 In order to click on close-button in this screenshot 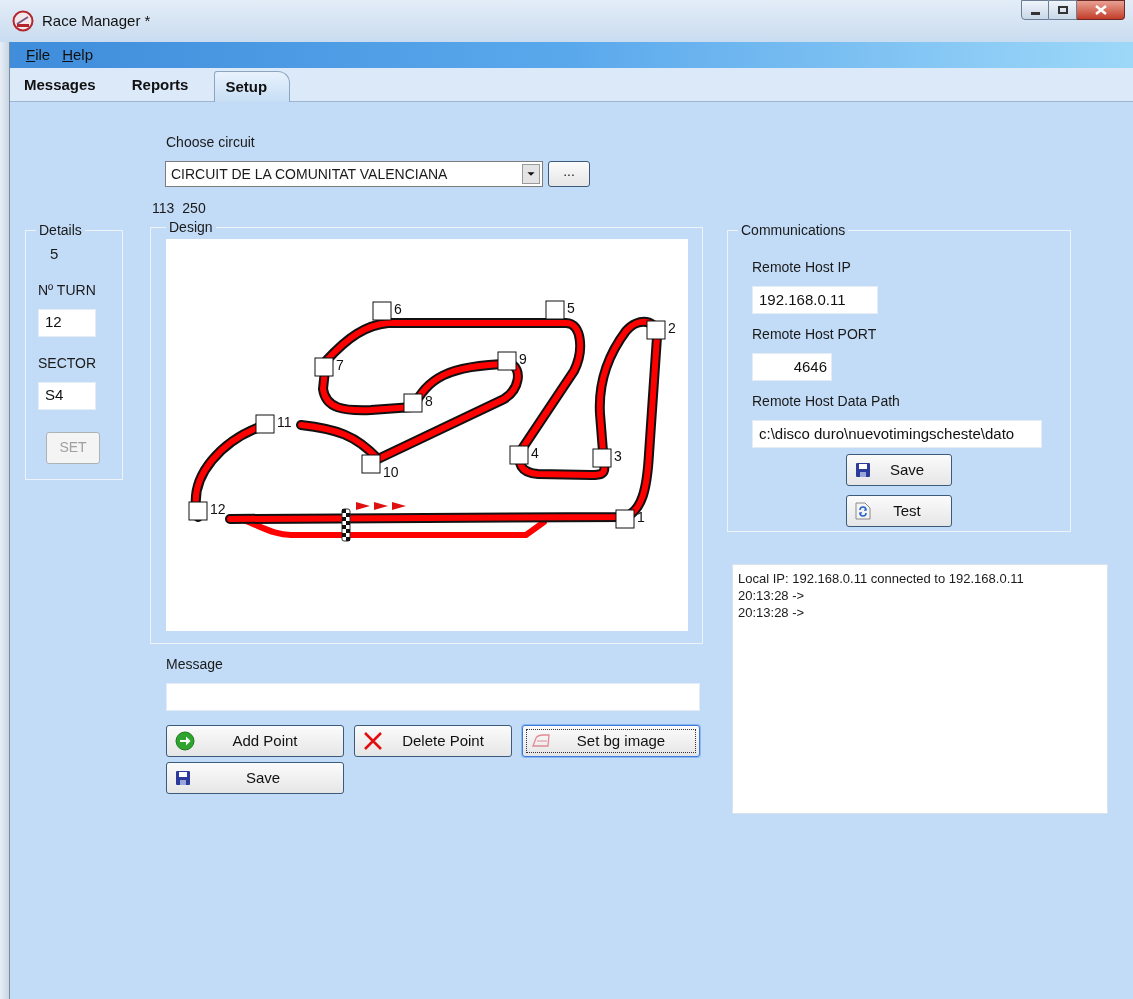, I will do `click(1101, 10)`.